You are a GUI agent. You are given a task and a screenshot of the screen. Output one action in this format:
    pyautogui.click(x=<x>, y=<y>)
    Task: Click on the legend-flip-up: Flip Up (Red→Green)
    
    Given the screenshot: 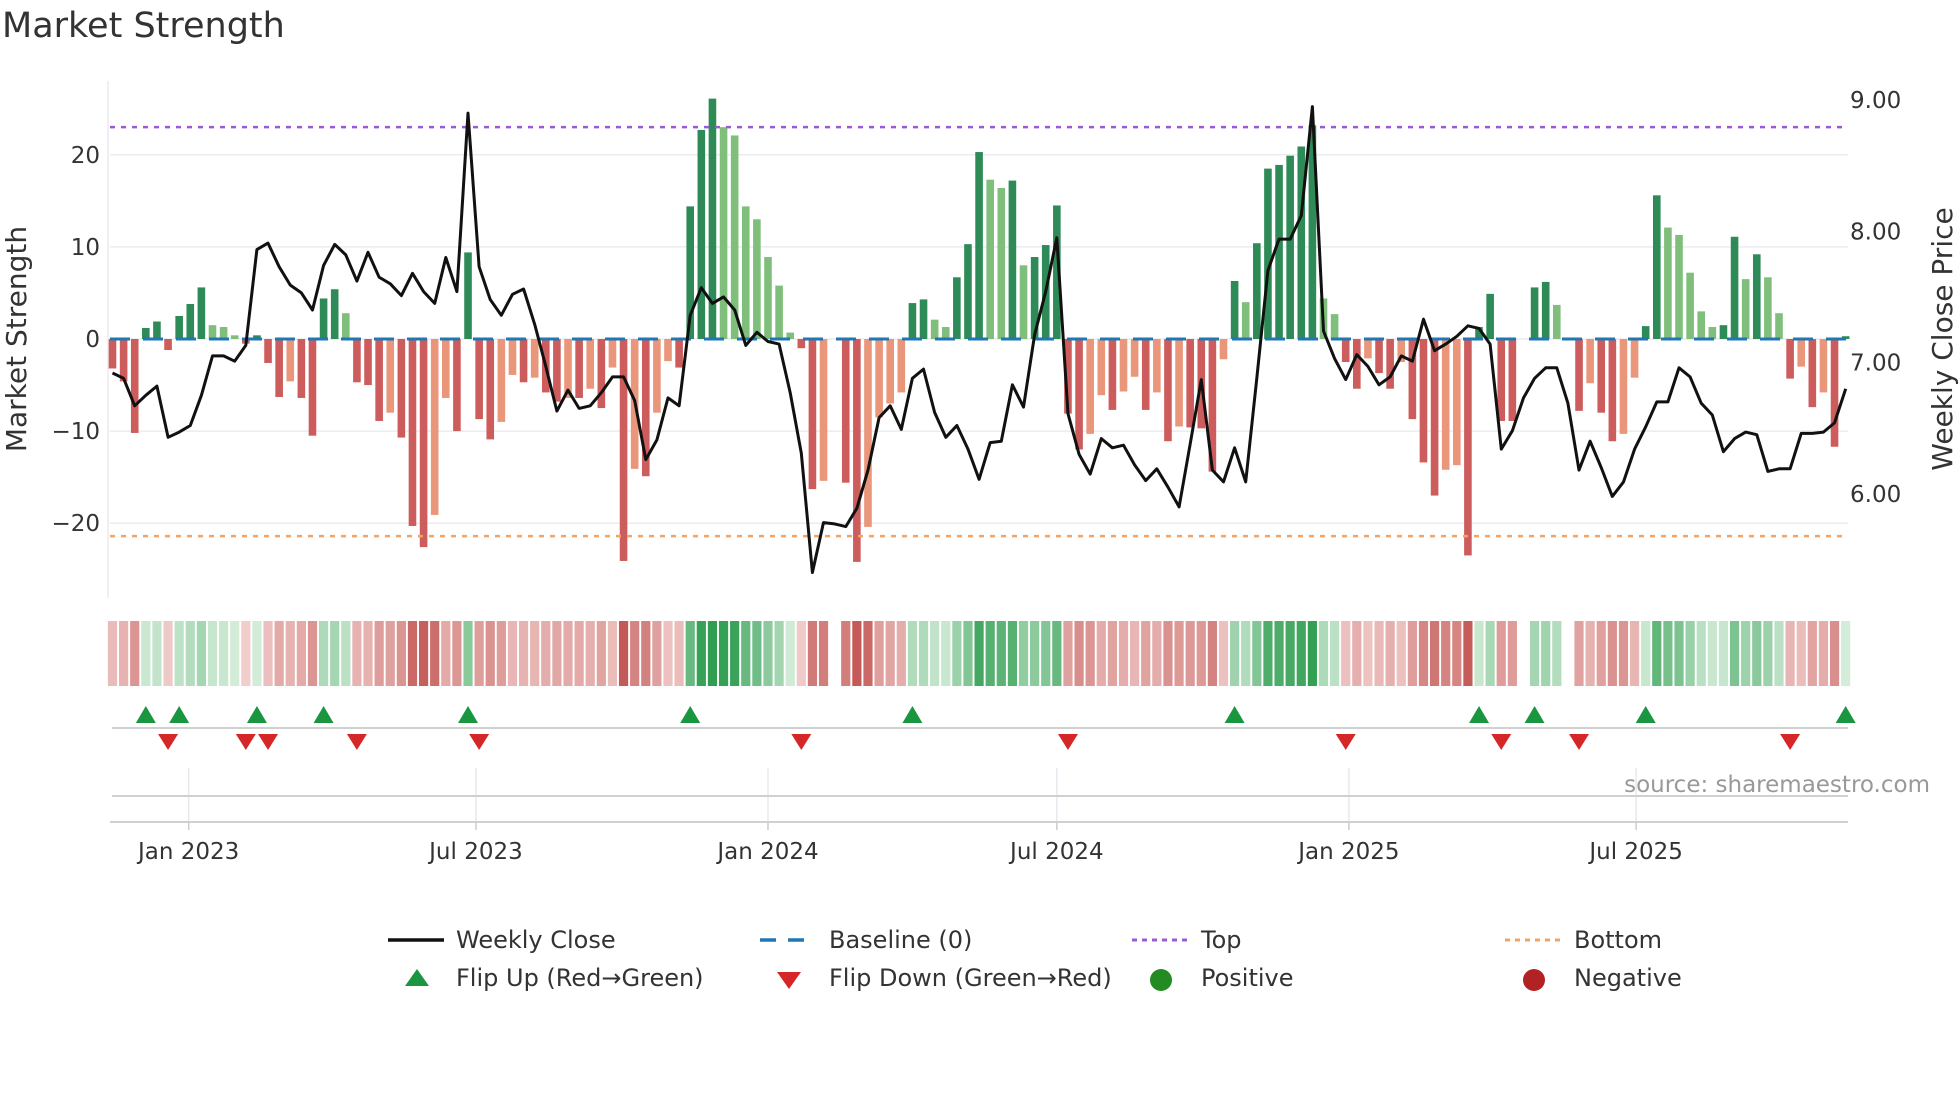 What is the action you would take?
    pyautogui.click(x=580, y=978)
    